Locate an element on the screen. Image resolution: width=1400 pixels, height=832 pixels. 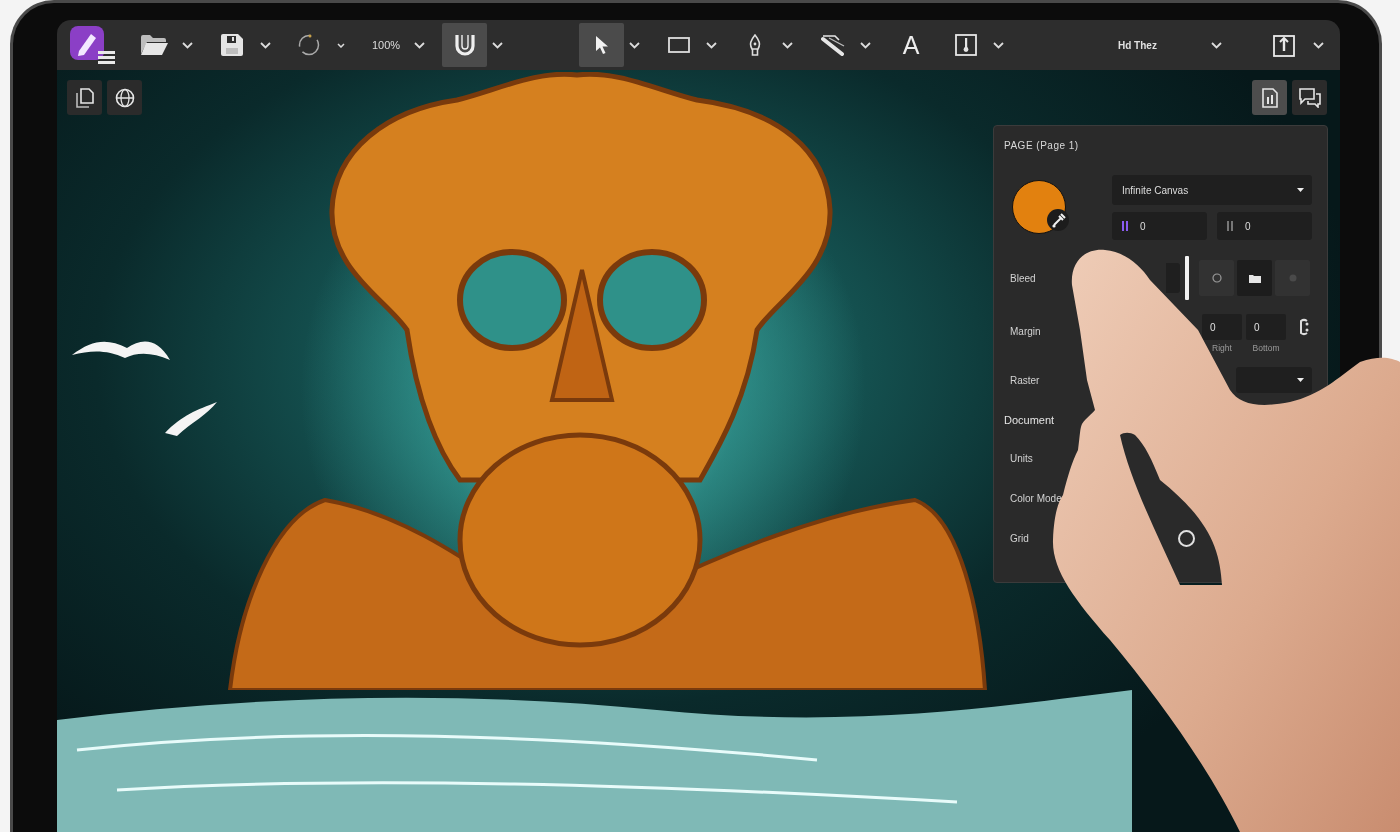
chat-tab is located at coordinates (1309, 97).